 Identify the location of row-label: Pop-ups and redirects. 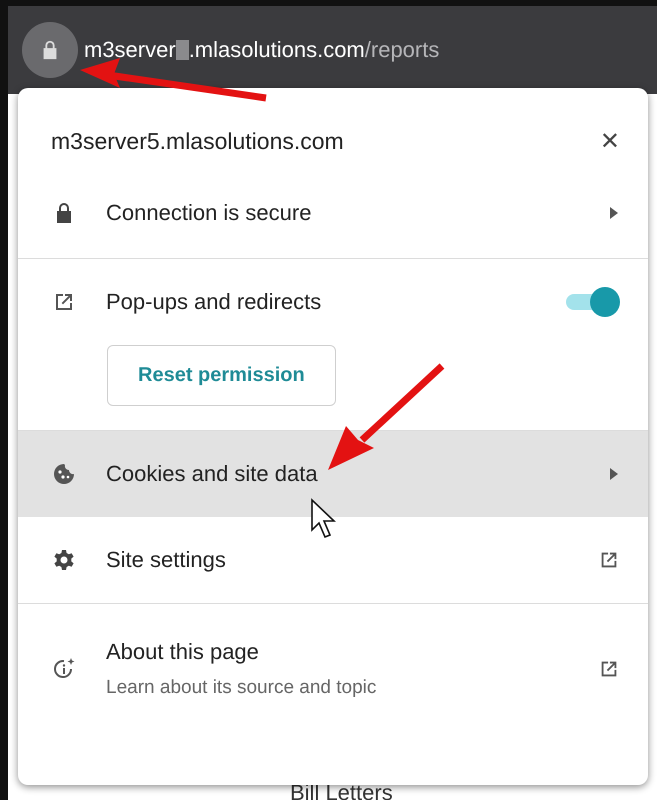
(214, 302).